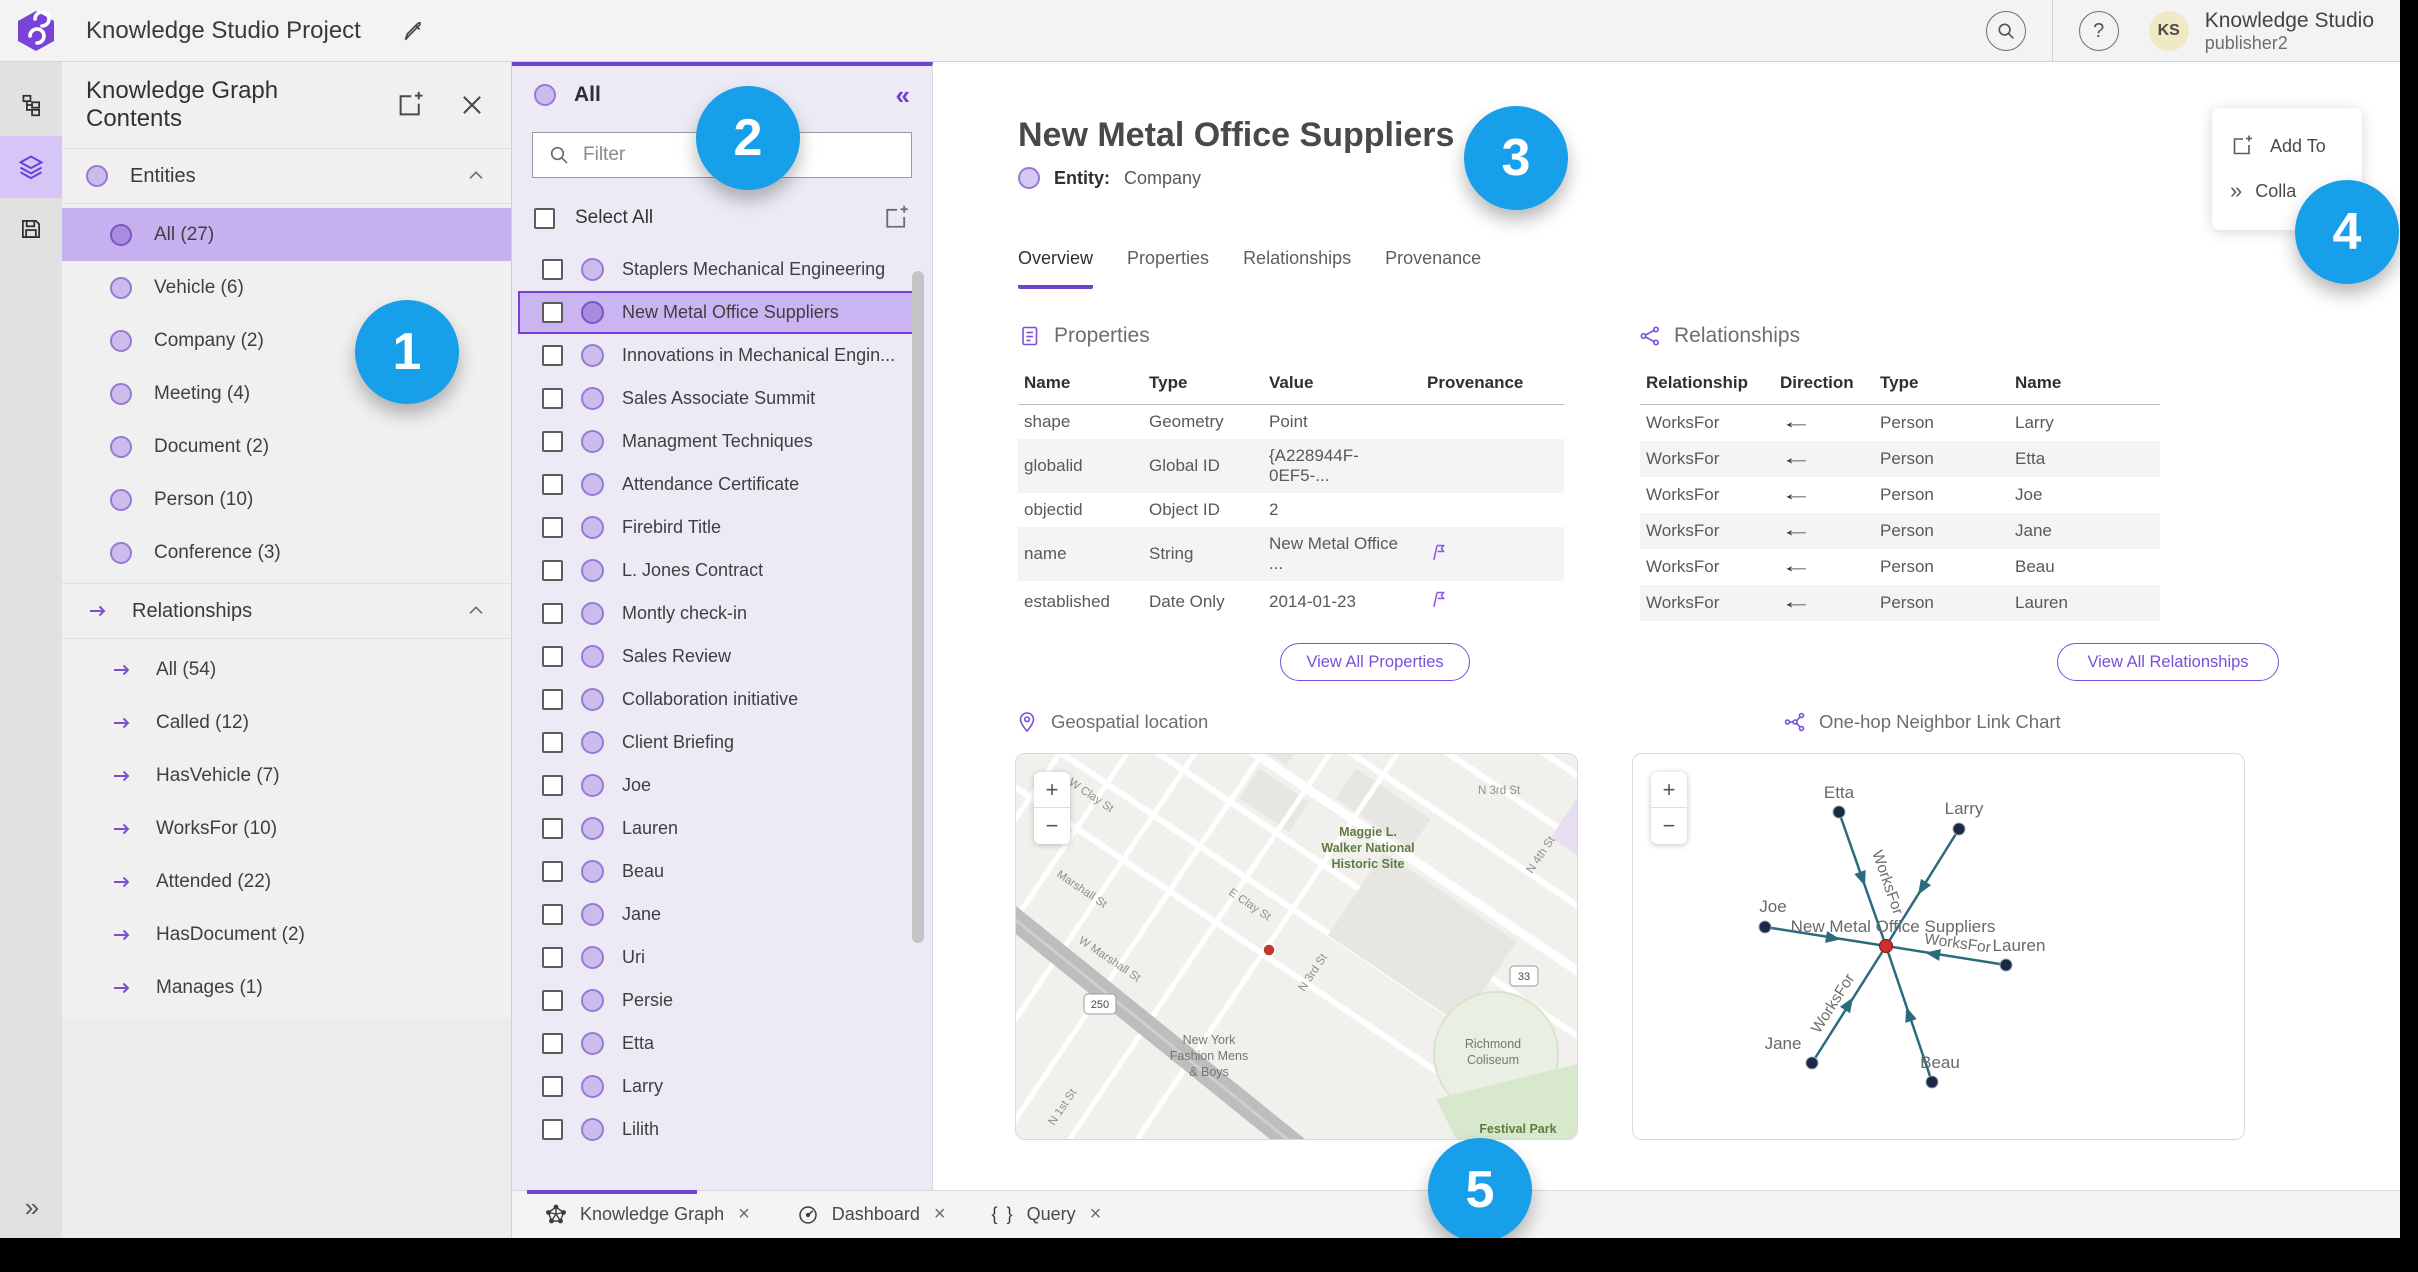 The height and width of the screenshot is (1272, 2418). Describe the element at coordinates (2084, 531) in the screenshot. I see `relationship-name-link: Jane` at that location.